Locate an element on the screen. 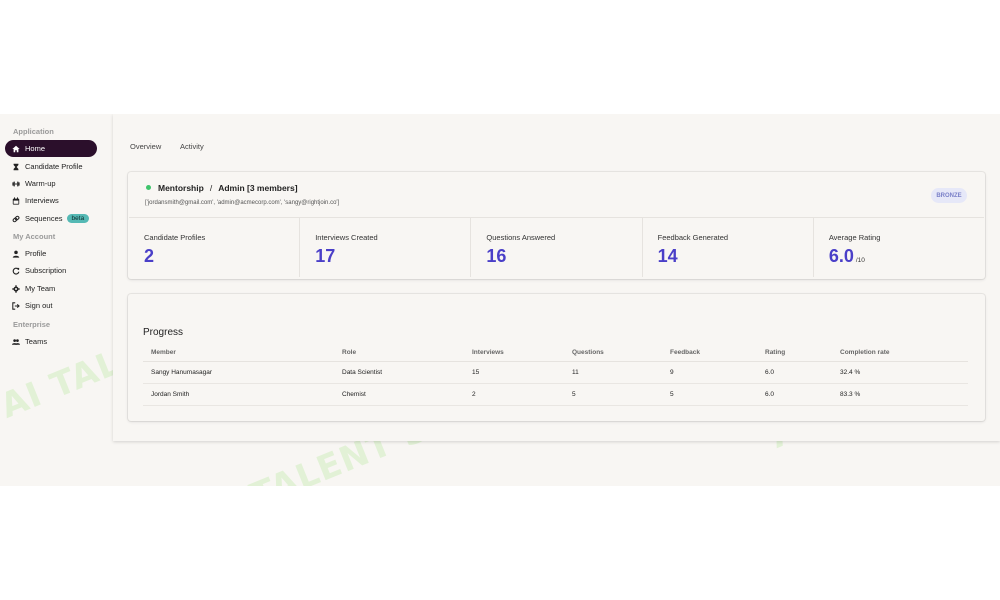 This screenshot has height=600, width=1000. stat-value: 17 is located at coordinates (325, 256).